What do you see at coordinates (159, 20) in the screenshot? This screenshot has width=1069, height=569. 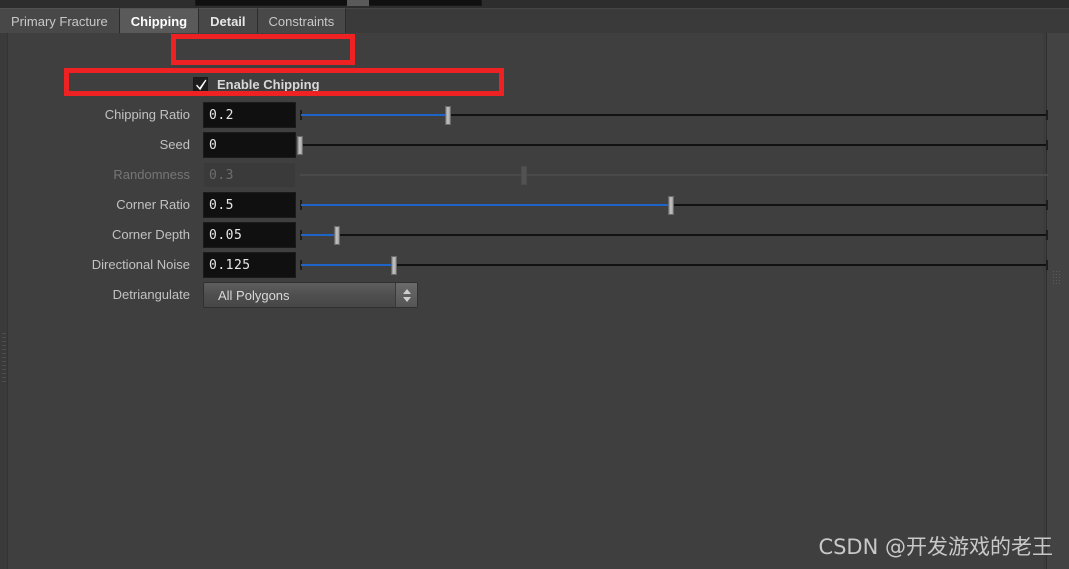 I see `tab-chipping: Chipping` at bounding box center [159, 20].